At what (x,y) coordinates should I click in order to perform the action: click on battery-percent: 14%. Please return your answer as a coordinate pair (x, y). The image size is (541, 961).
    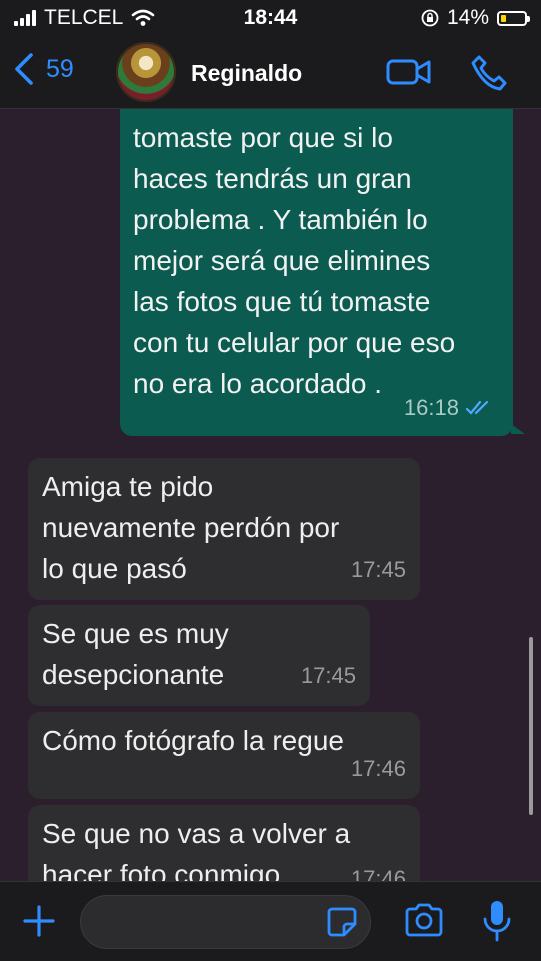
    Looking at the image, I should click on (467, 17).